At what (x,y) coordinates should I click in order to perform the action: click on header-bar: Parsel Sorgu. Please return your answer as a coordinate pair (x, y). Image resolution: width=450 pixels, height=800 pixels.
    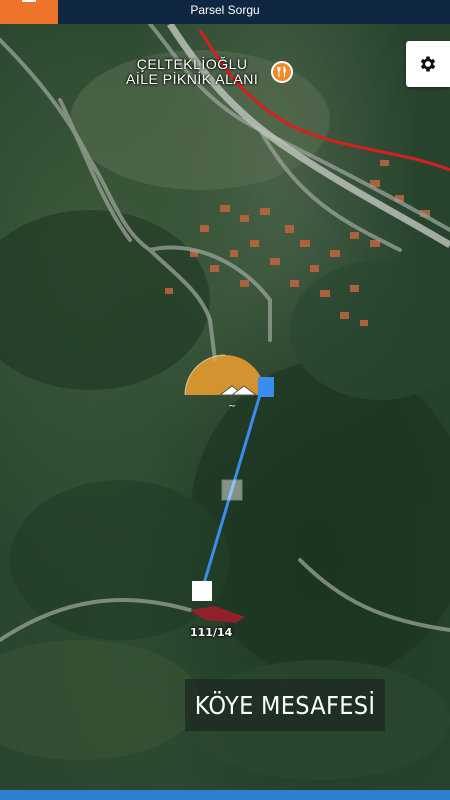
    Looking at the image, I should click on (225, 12).